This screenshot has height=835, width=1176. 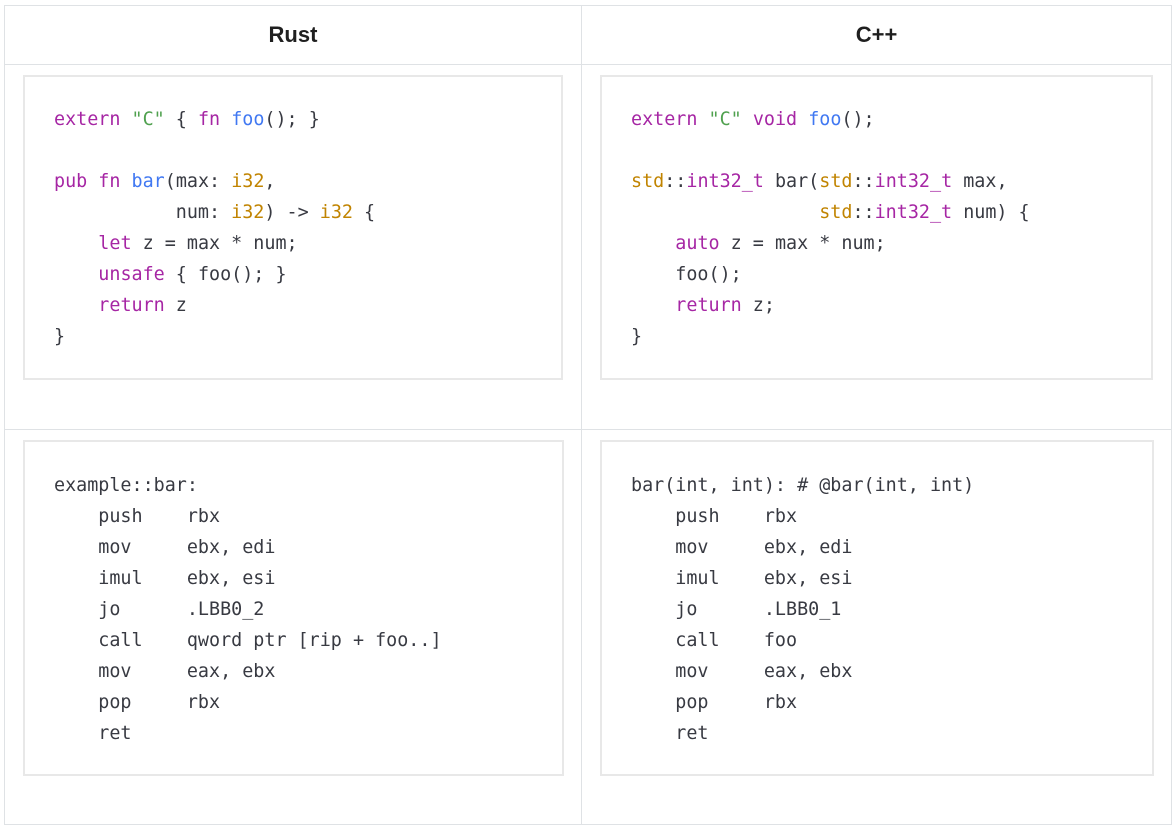 I want to click on code-token: ,, so click(x=270, y=181).